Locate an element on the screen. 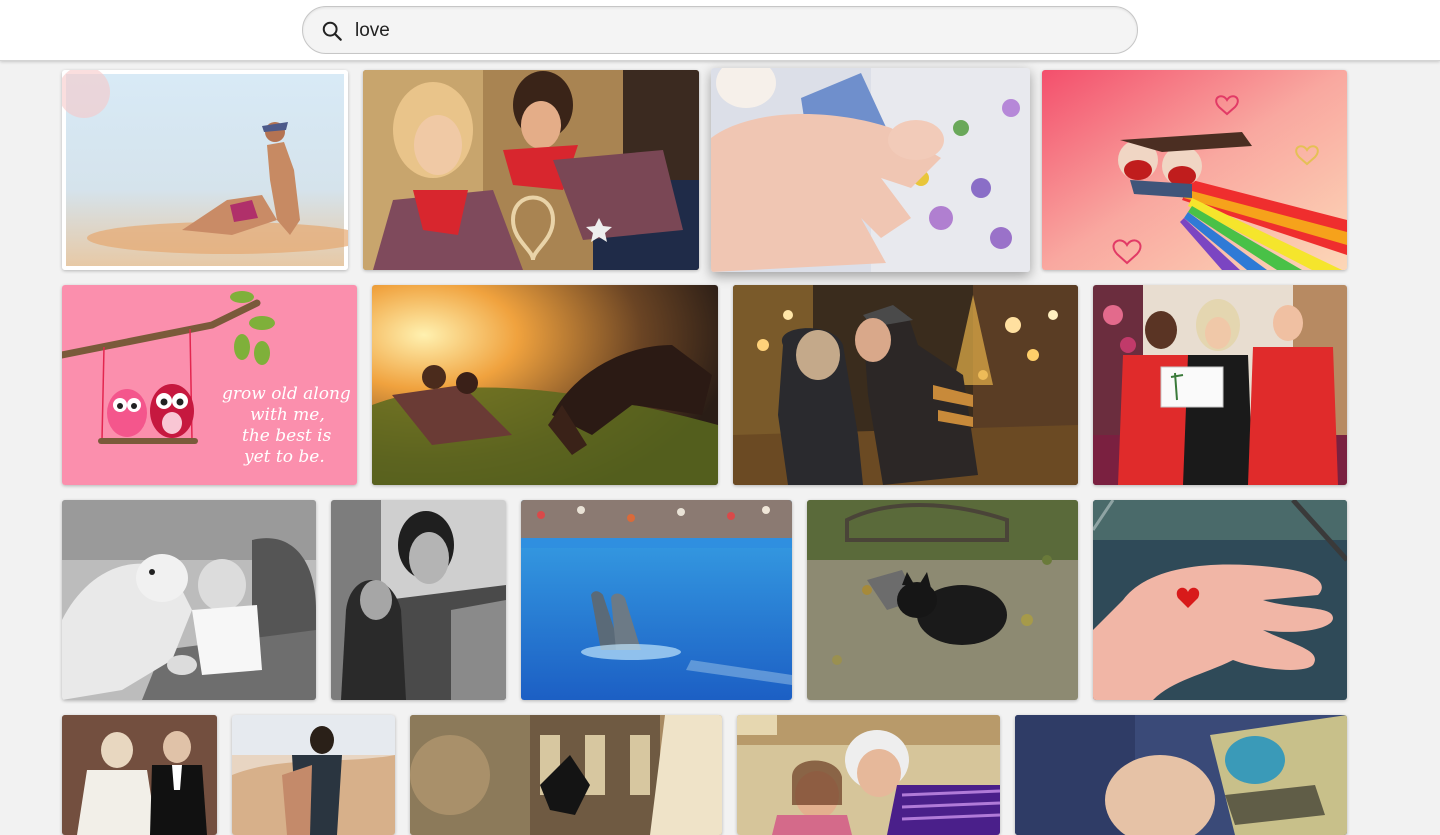 The height and width of the screenshot is (835, 1440). photo-grandmother-child is located at coordinates (868, 775).